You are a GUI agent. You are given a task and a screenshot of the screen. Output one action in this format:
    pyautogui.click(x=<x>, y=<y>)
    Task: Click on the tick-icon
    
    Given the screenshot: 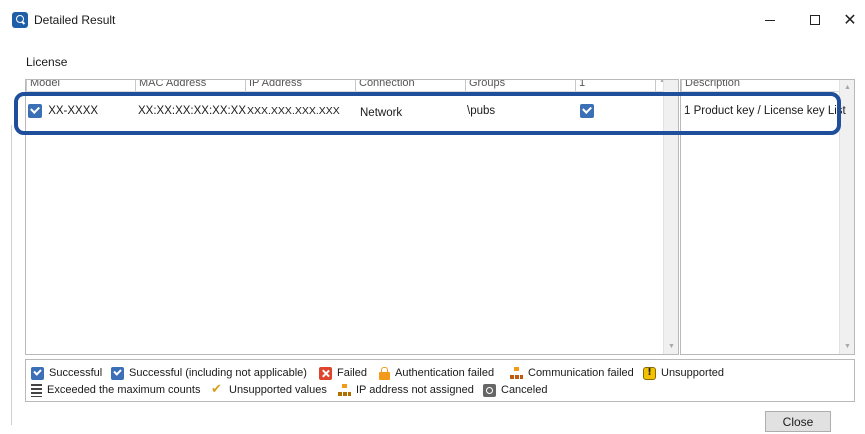 What is the action you would take?
    pyautogui.click(x=217, y=389)
    